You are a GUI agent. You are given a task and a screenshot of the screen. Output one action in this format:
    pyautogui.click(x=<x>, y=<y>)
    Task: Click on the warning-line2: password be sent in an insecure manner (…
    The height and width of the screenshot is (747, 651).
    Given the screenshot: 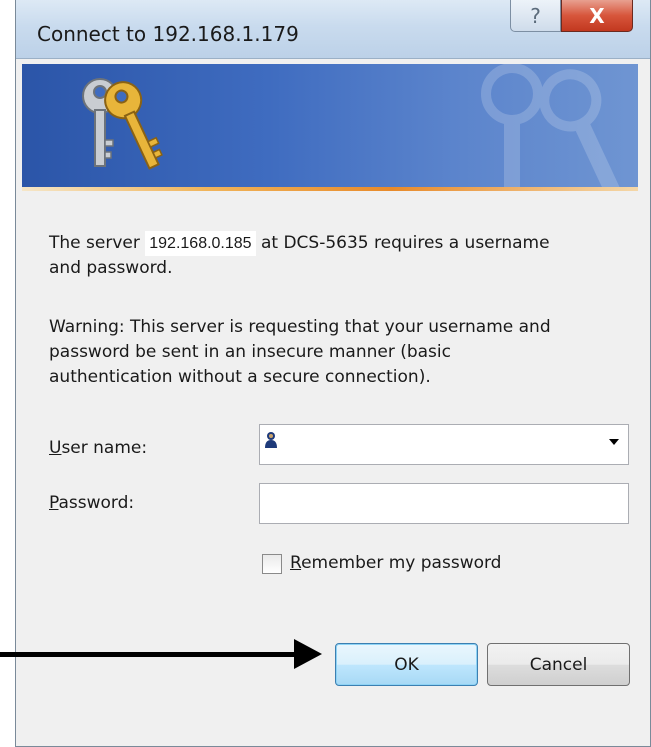 What is the action you would take?
    pyautogui.click(x=250, y=352)
    